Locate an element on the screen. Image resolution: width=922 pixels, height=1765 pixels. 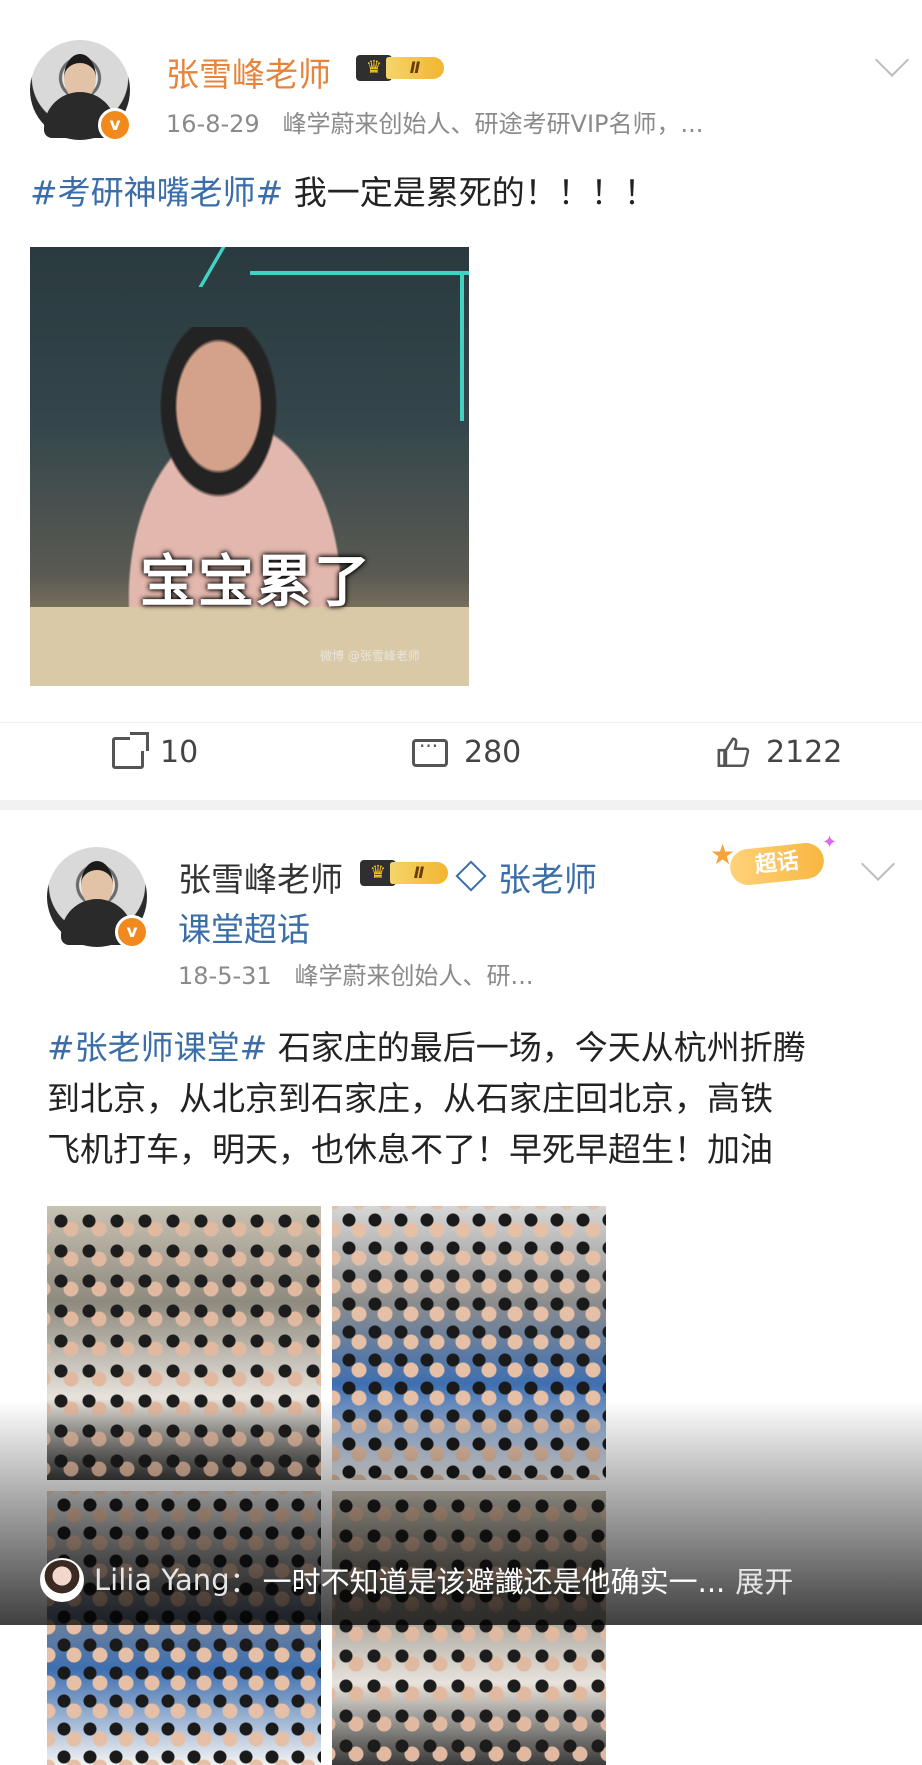
image-watermark: 微博 @张雪峰老师 is located at coordinates (370, 656).